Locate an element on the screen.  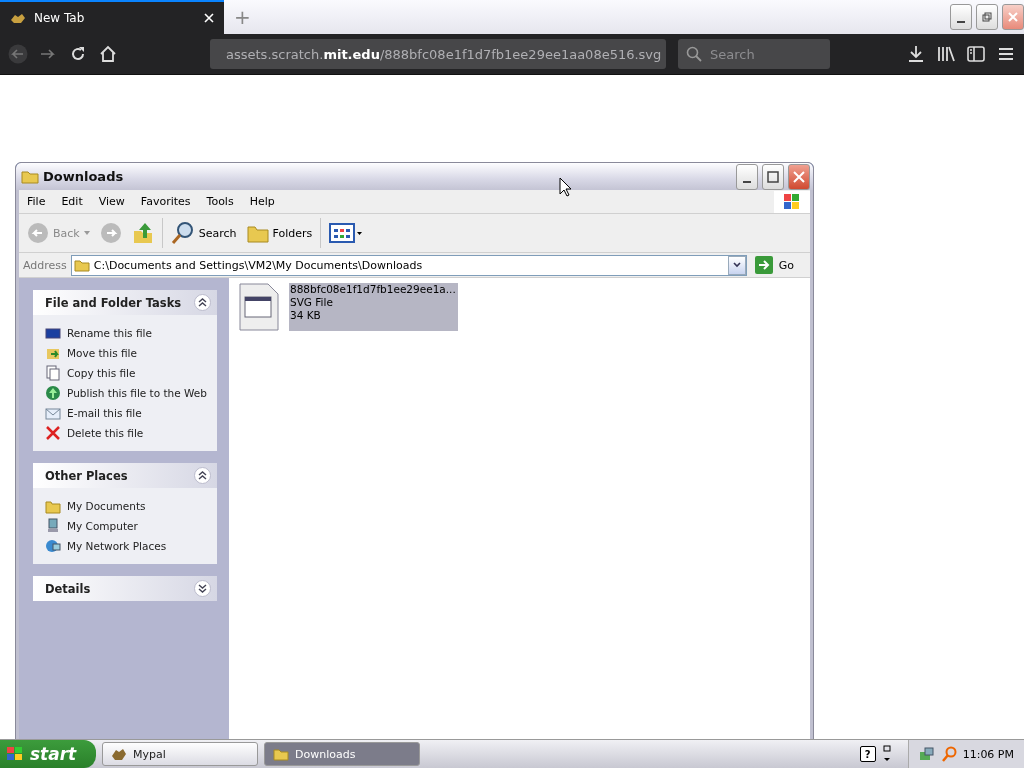
menu-item: Edit is located at coordinates (72, 201).